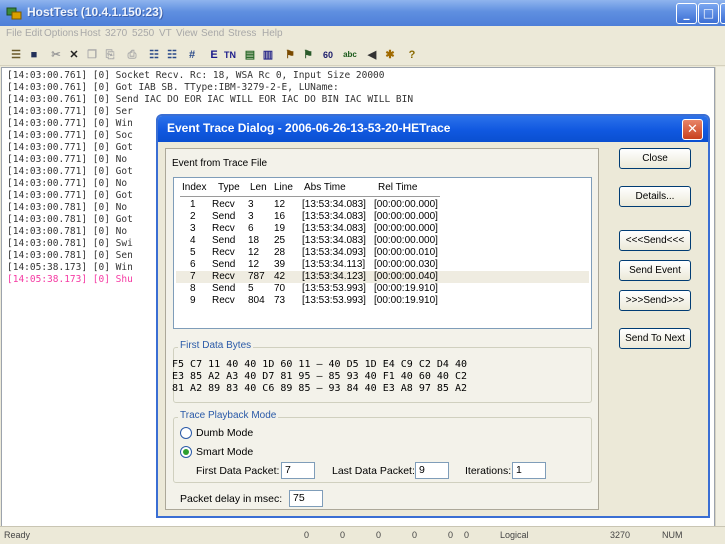 The width and height of the screenshot is (725, 544). I want to click on menu-view: View, so click(187, 33).